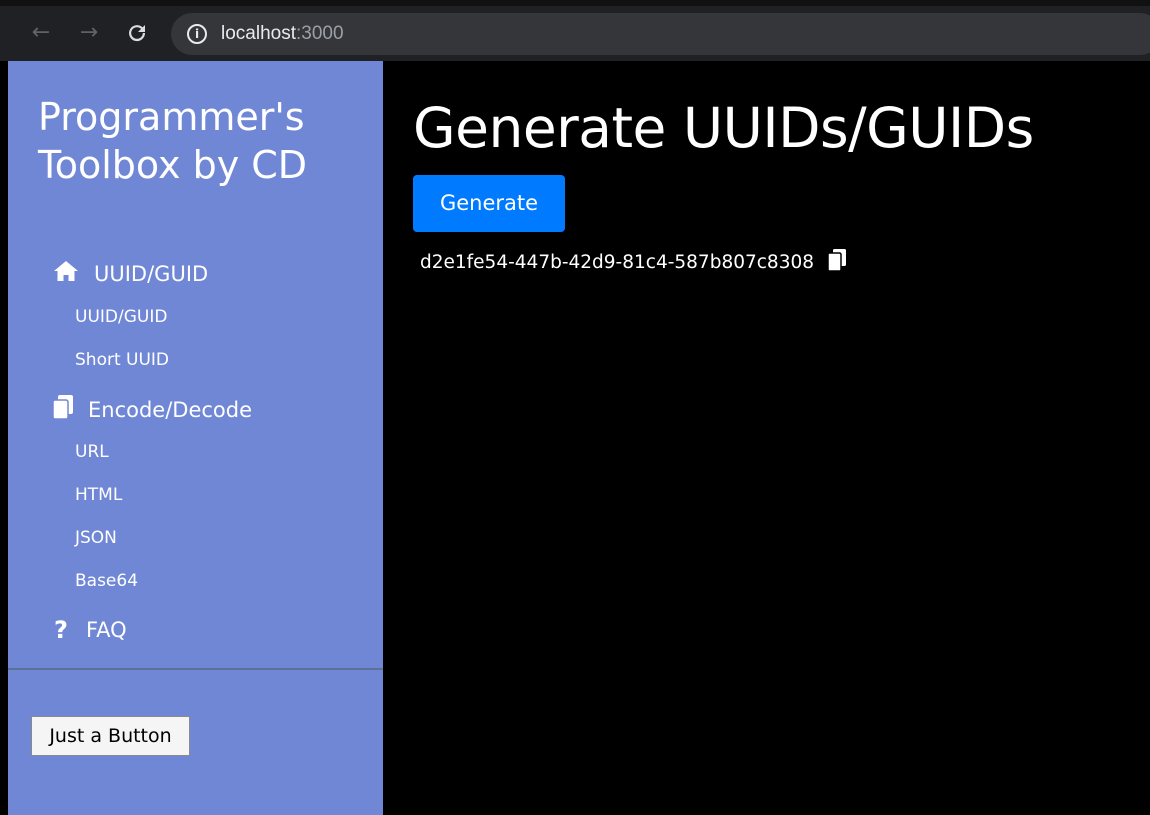 The width and height of the screenshot is (1150, 815). What do you see at coordinates (122, 360) in the screenshot?
I see `menu-item-short-uuid: Short UUID` at bounding box center [122, 360].